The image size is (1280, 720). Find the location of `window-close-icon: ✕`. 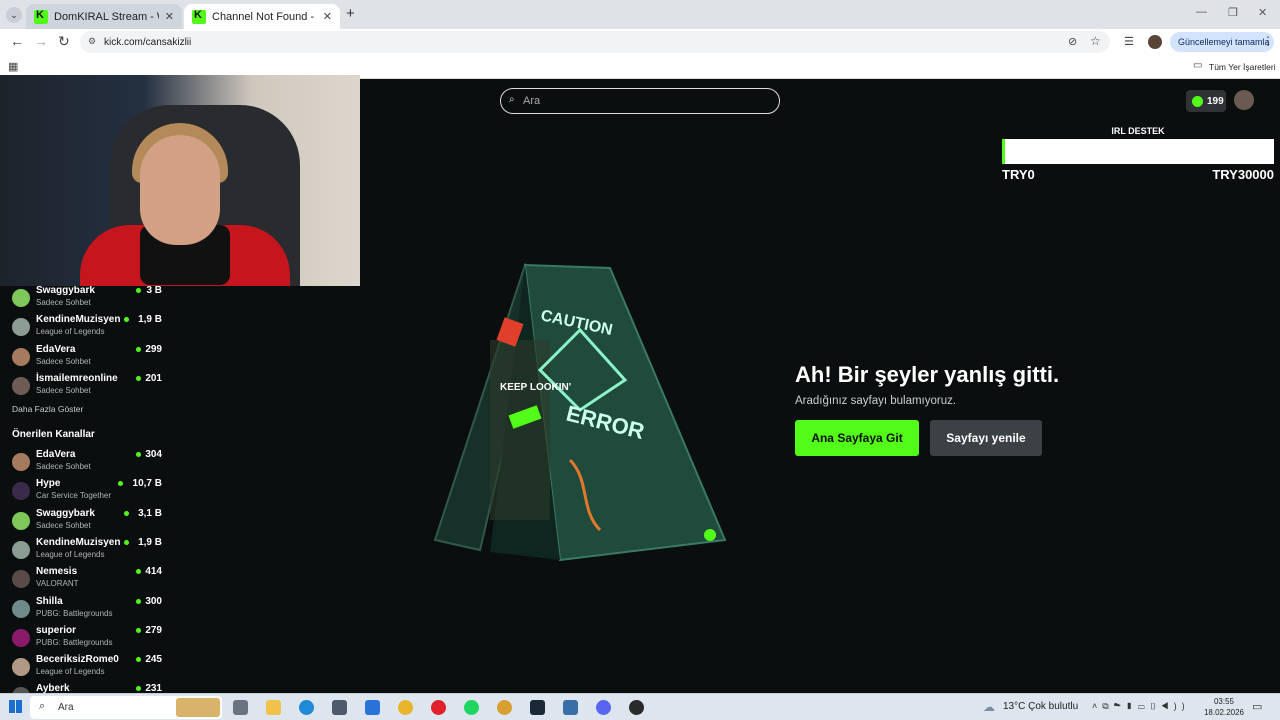

window-close-icon: ✕ is located at coordinates (1262, 12).